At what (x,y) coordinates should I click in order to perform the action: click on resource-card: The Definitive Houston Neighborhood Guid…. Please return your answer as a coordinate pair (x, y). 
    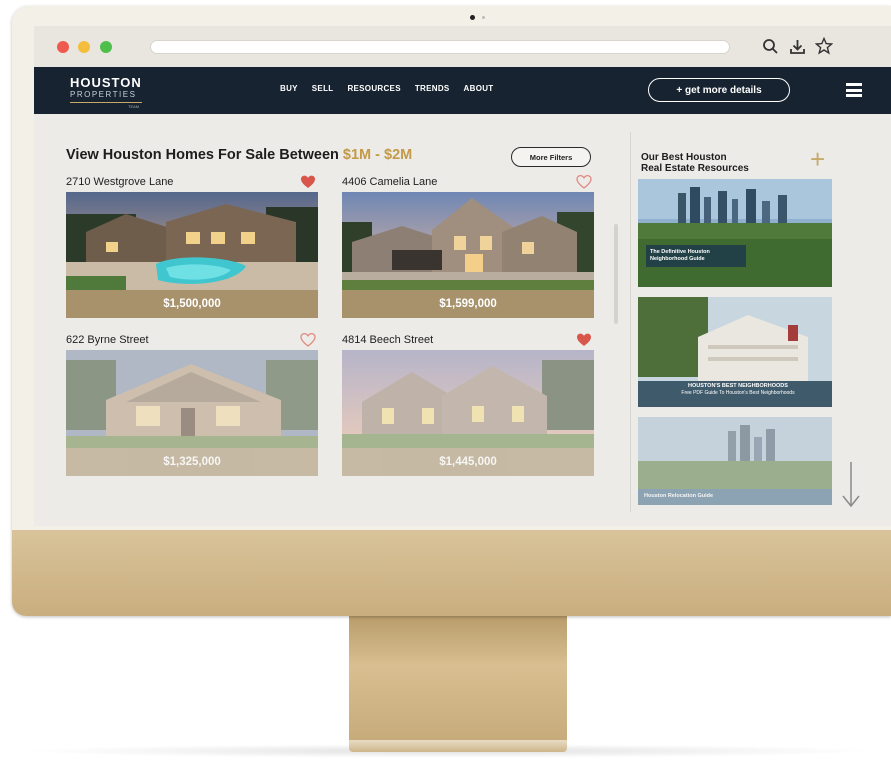
    Looking at the image, I should click on (735, 233).